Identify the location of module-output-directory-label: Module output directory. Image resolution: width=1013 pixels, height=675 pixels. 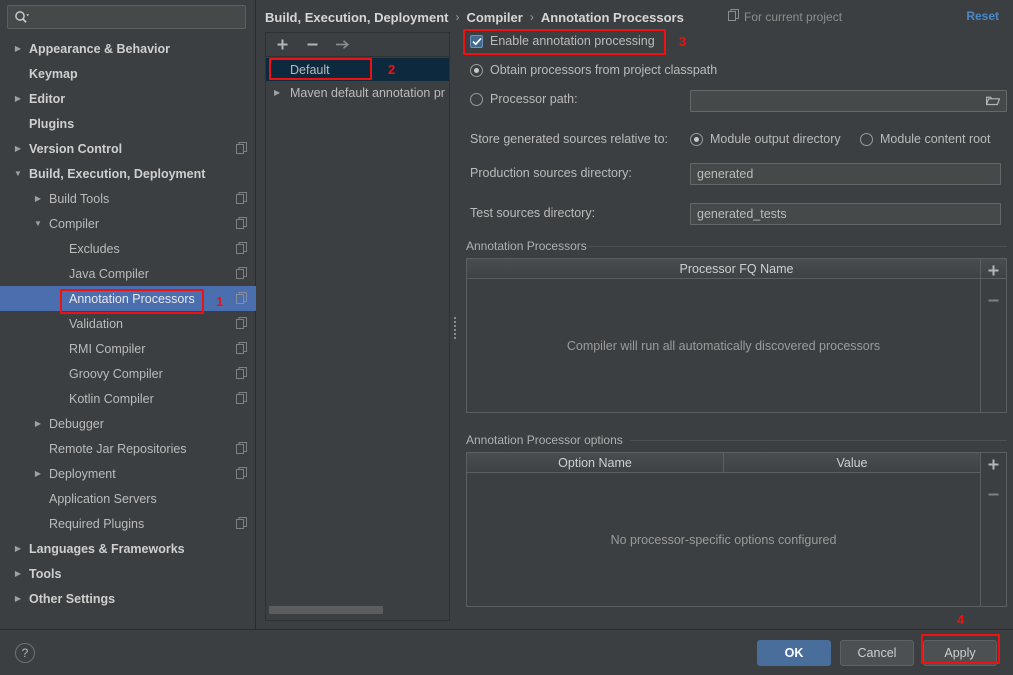
(775, 139).